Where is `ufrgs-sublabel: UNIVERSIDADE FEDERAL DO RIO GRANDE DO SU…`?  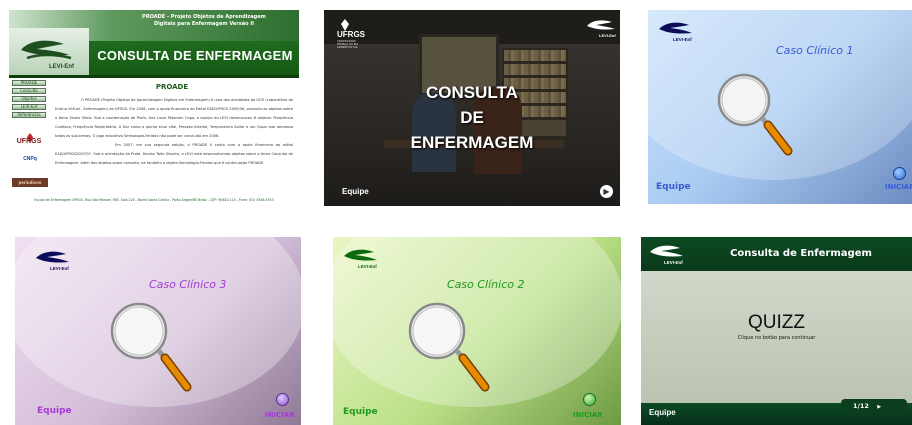
ufrgs-sublabel: UNIVERSIDADE FEDERAL DO RIO GRANDE DO SU… is located at coordinates (348, 44).